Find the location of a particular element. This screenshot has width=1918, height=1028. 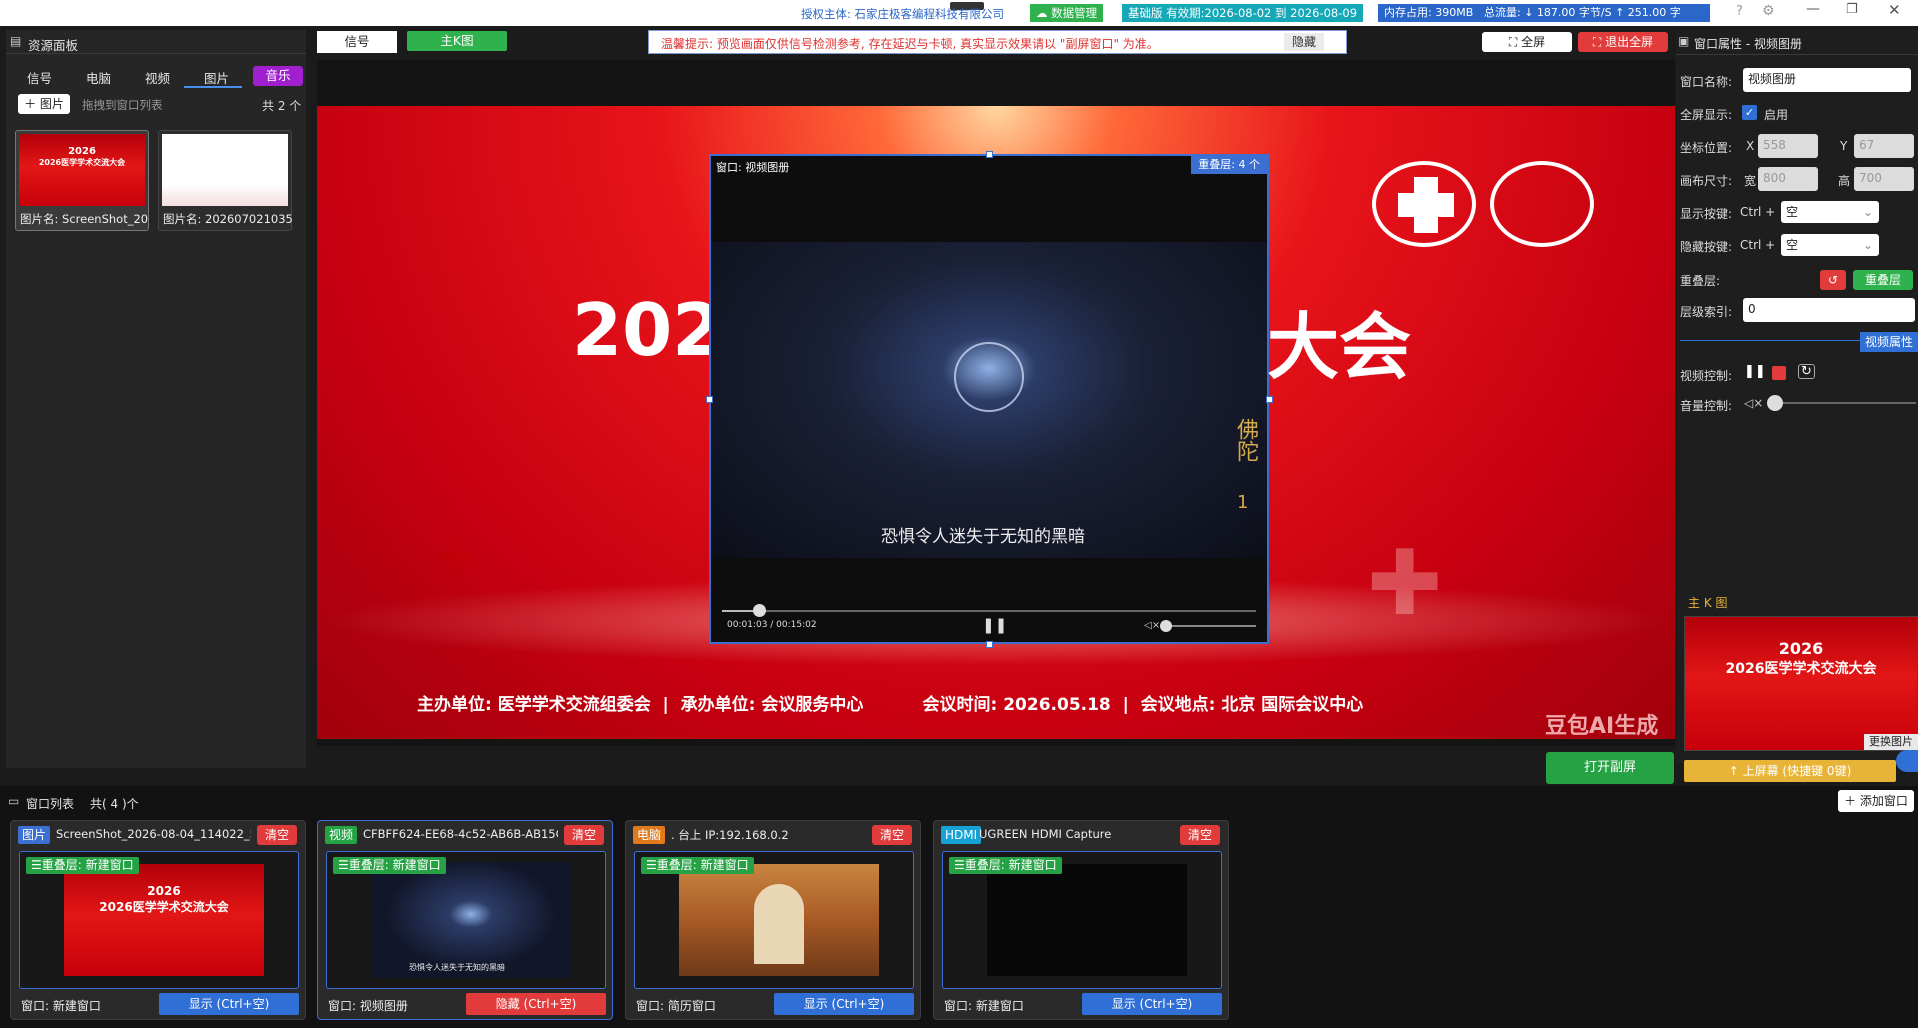

tab-signal-view: 信号 is located at coordinates (357, 42).